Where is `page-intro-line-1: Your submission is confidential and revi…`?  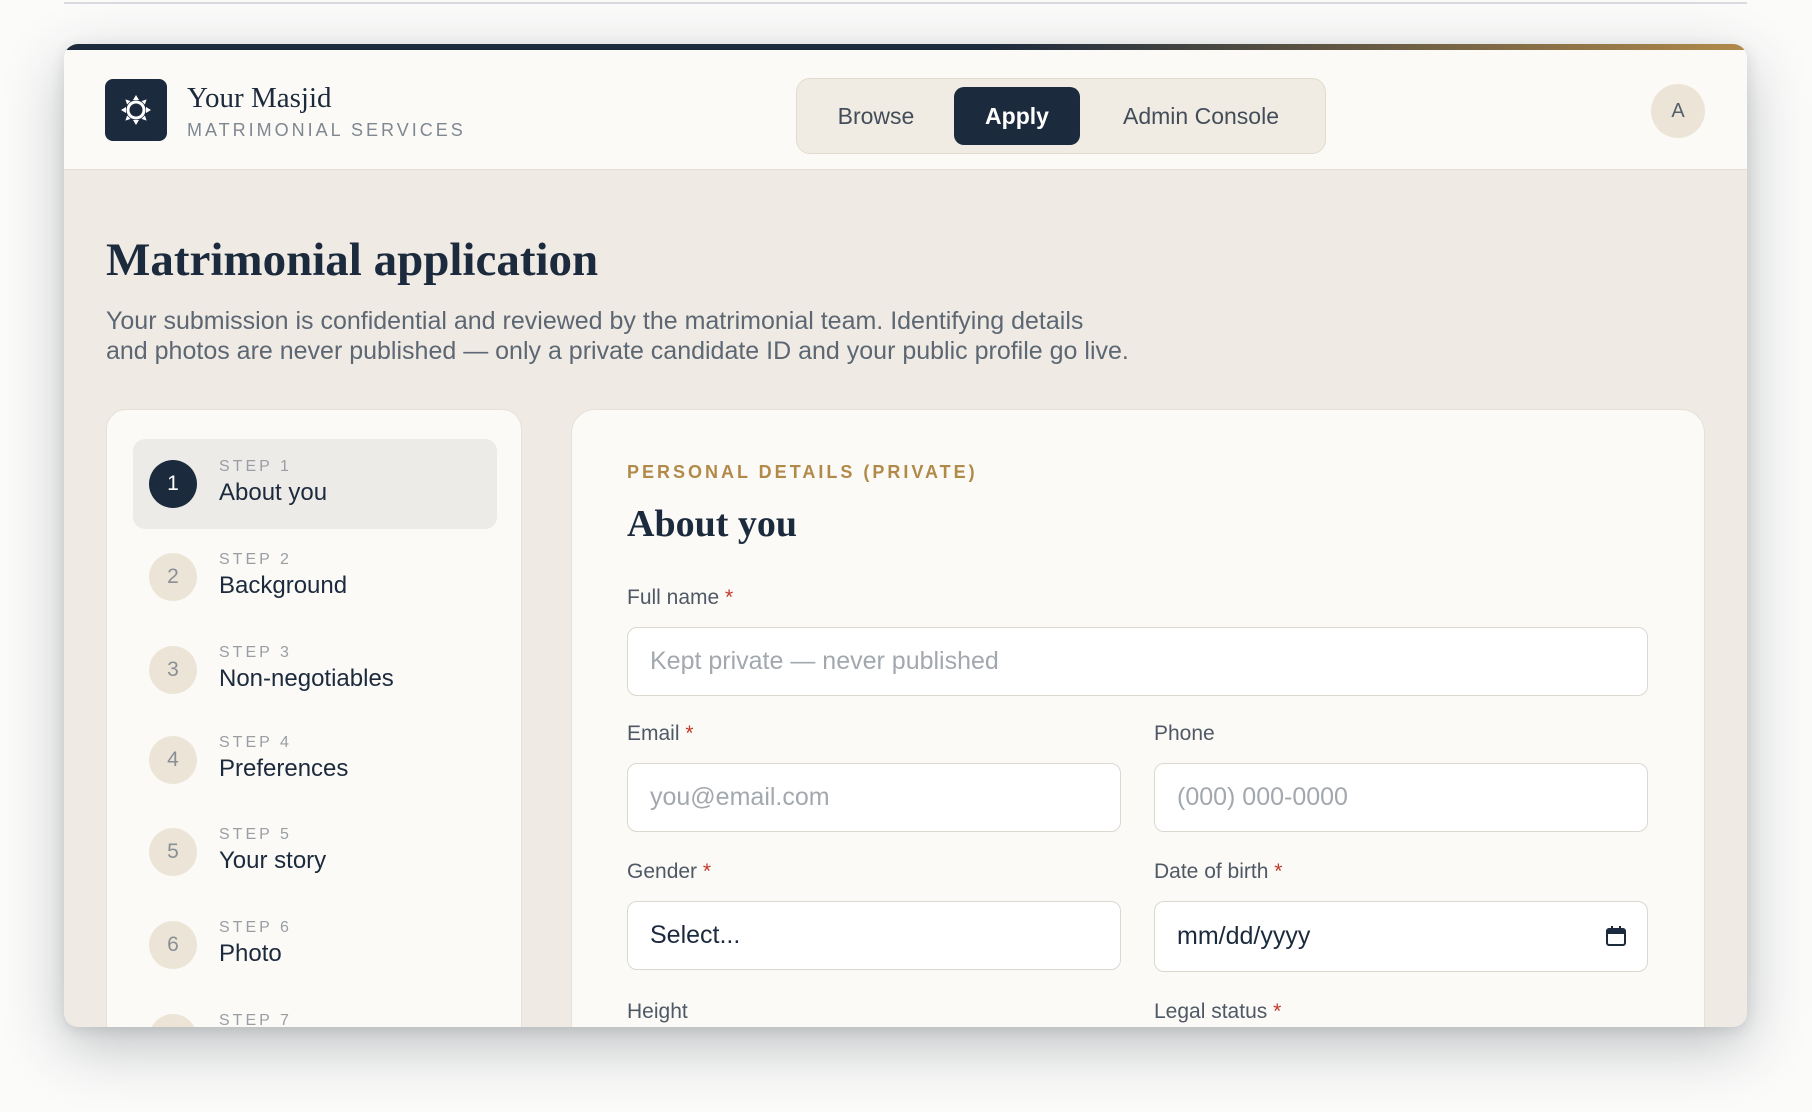 page-intro-line-1: Your submission is confidential and revi… is located at coordinates (595, 321).